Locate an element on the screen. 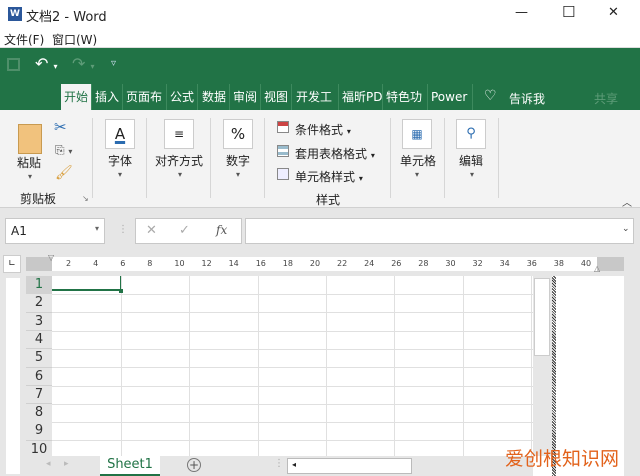  tab-features: 特色功 is located at coordinates (405, 97).